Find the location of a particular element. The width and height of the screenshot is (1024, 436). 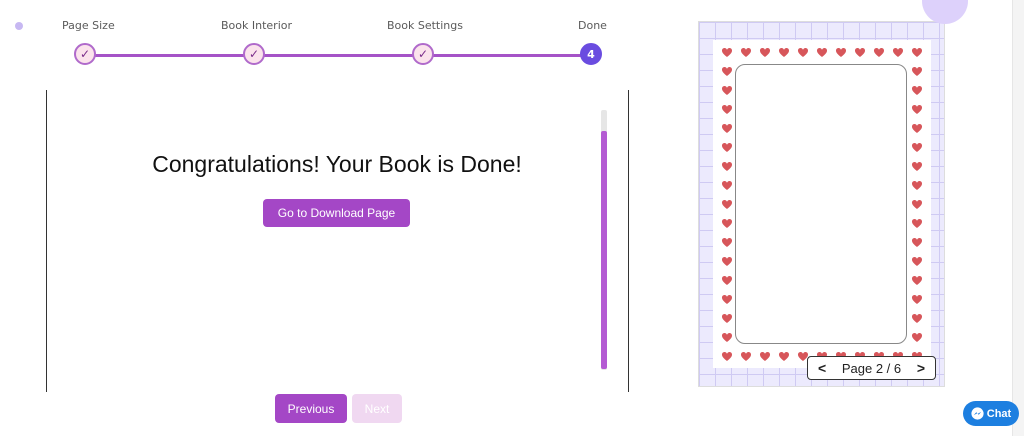

previous-button: Previous is located at coordinates (311, 408).